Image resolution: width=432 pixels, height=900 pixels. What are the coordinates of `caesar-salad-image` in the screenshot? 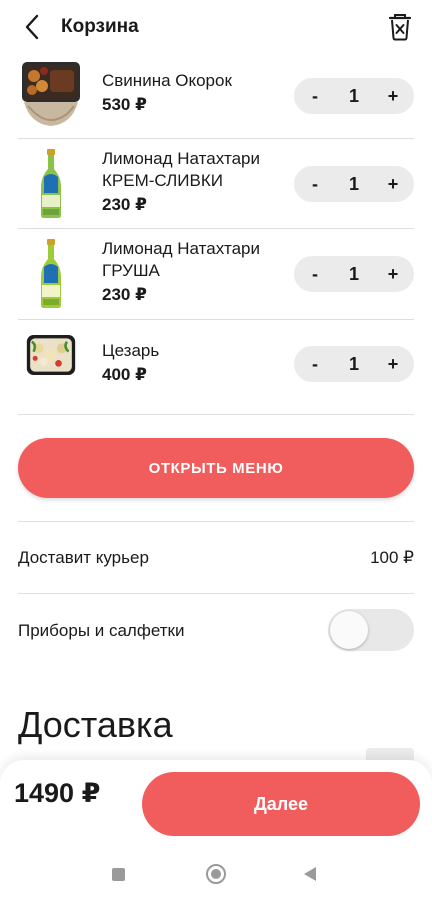 It's located at (51, 355).